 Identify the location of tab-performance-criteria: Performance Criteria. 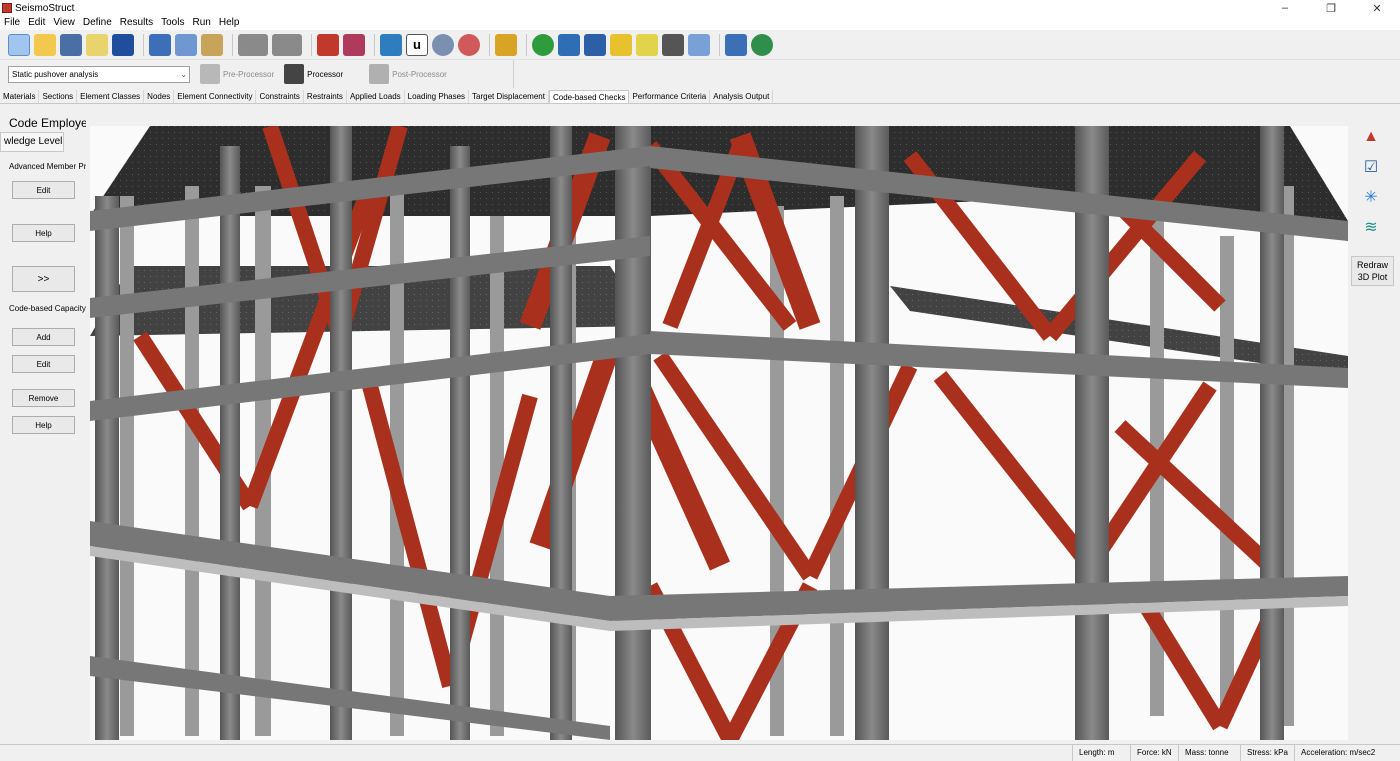
(670, 96).